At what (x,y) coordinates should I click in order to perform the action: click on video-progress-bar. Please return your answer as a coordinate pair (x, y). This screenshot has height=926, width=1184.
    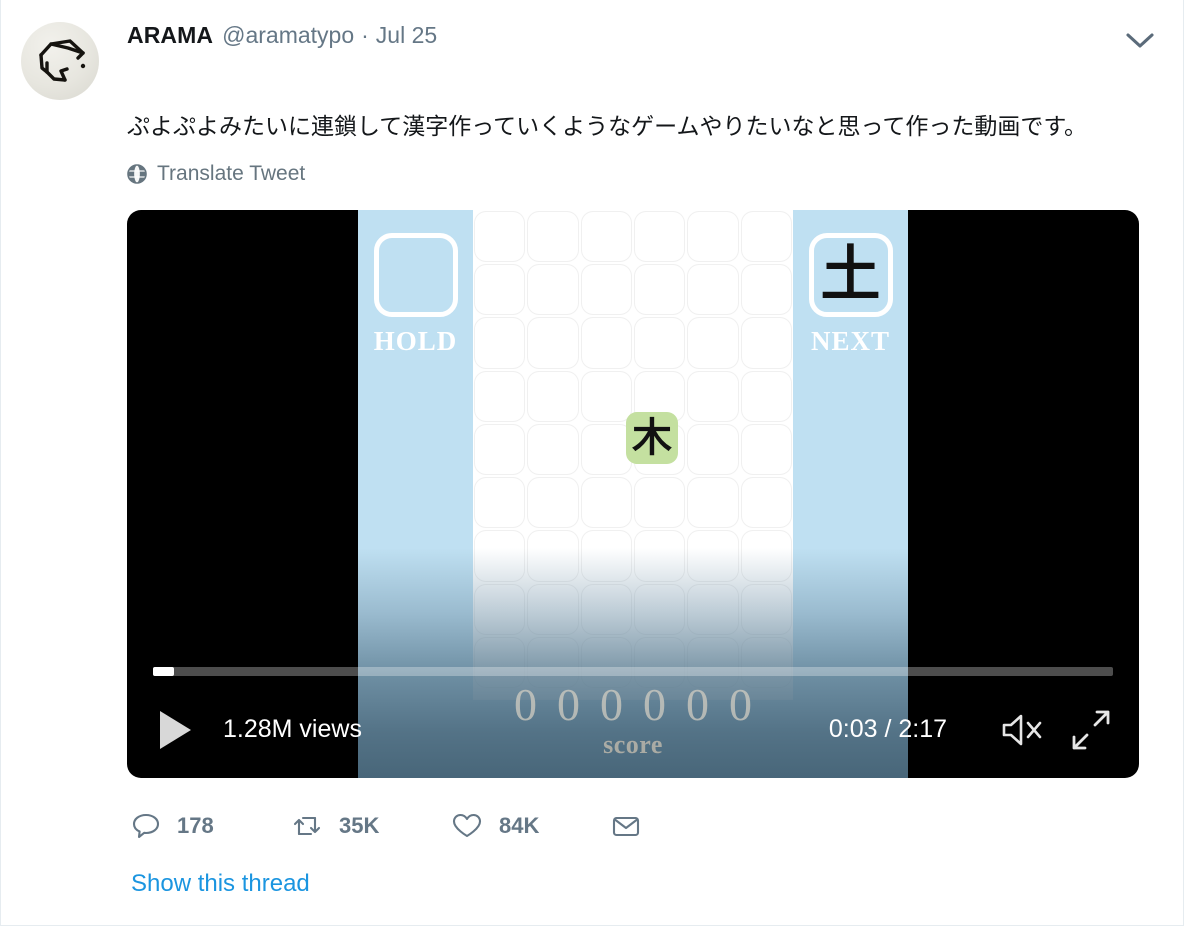
    Looking at the image, I should click on (633, 671).